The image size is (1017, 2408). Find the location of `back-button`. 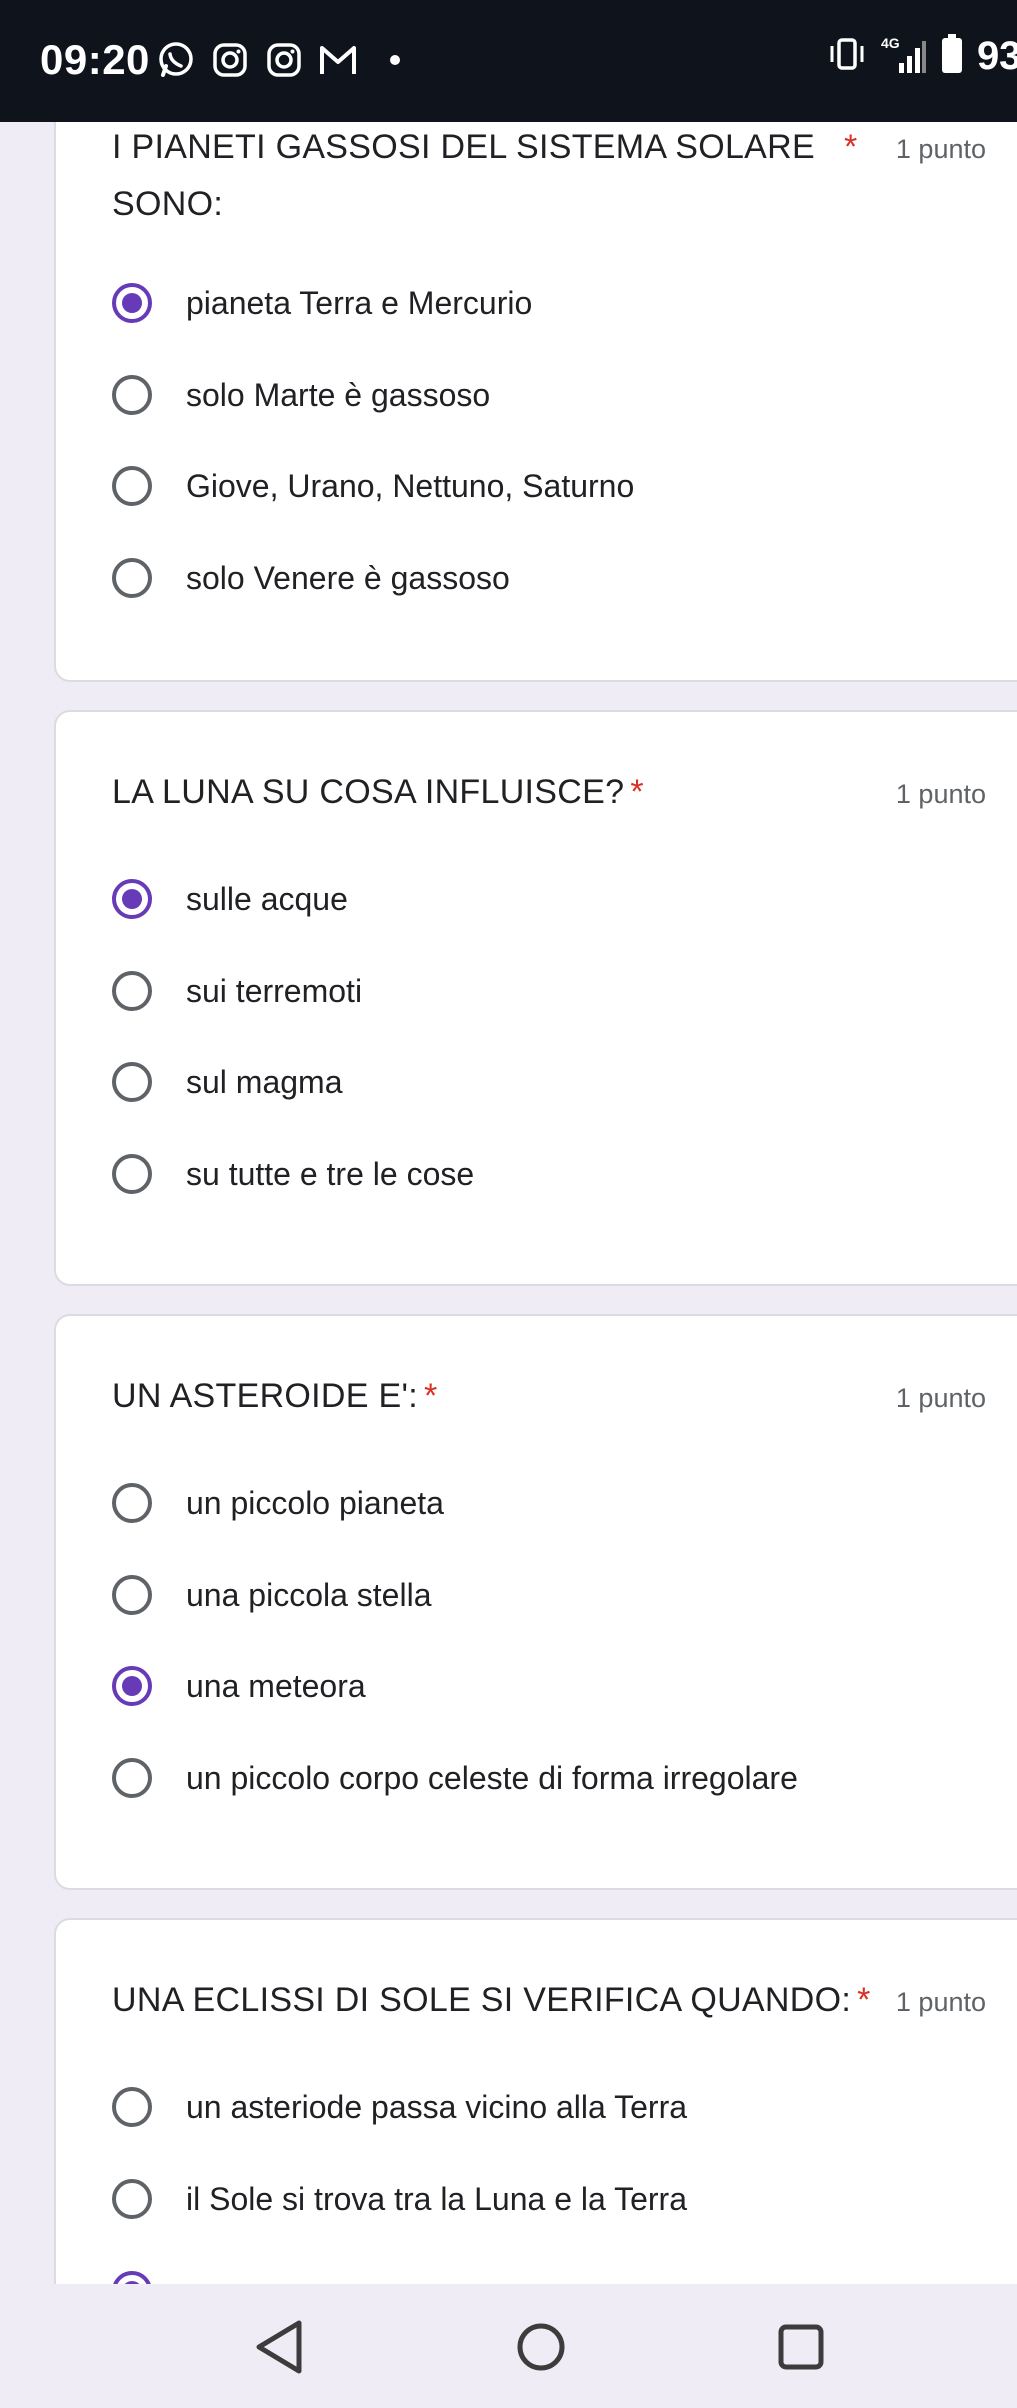

back-button is located at coordinates (279, 2347).